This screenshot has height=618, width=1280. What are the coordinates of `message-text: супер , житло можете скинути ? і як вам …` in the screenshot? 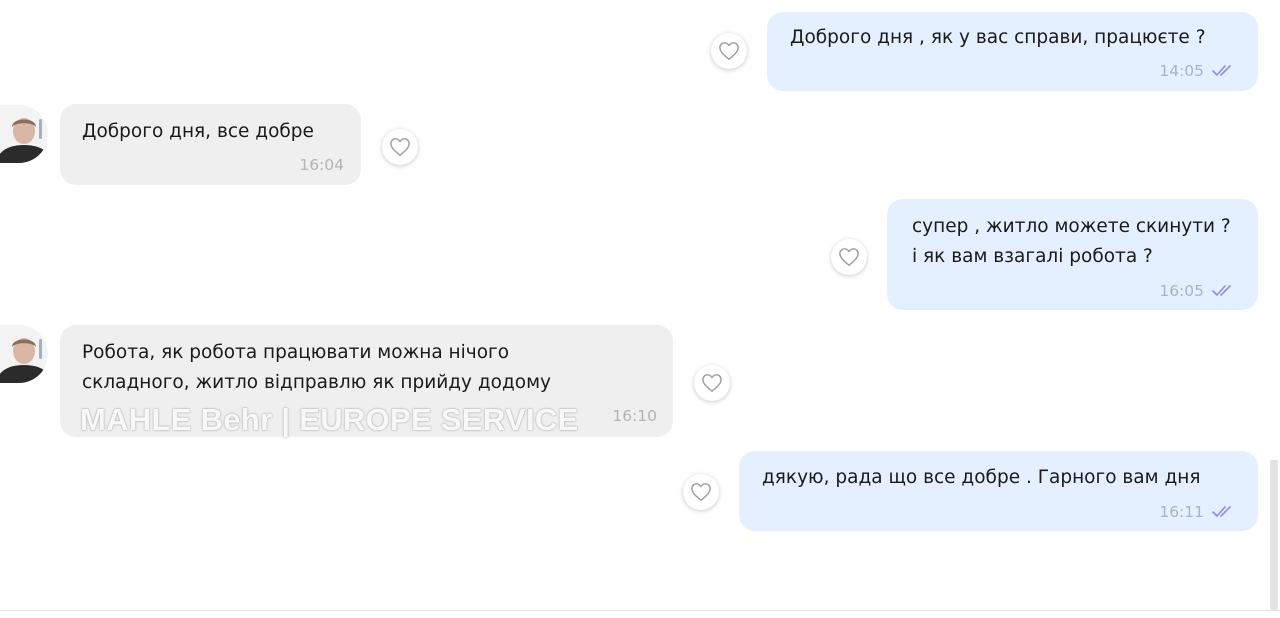 It's located at (1071, 241).